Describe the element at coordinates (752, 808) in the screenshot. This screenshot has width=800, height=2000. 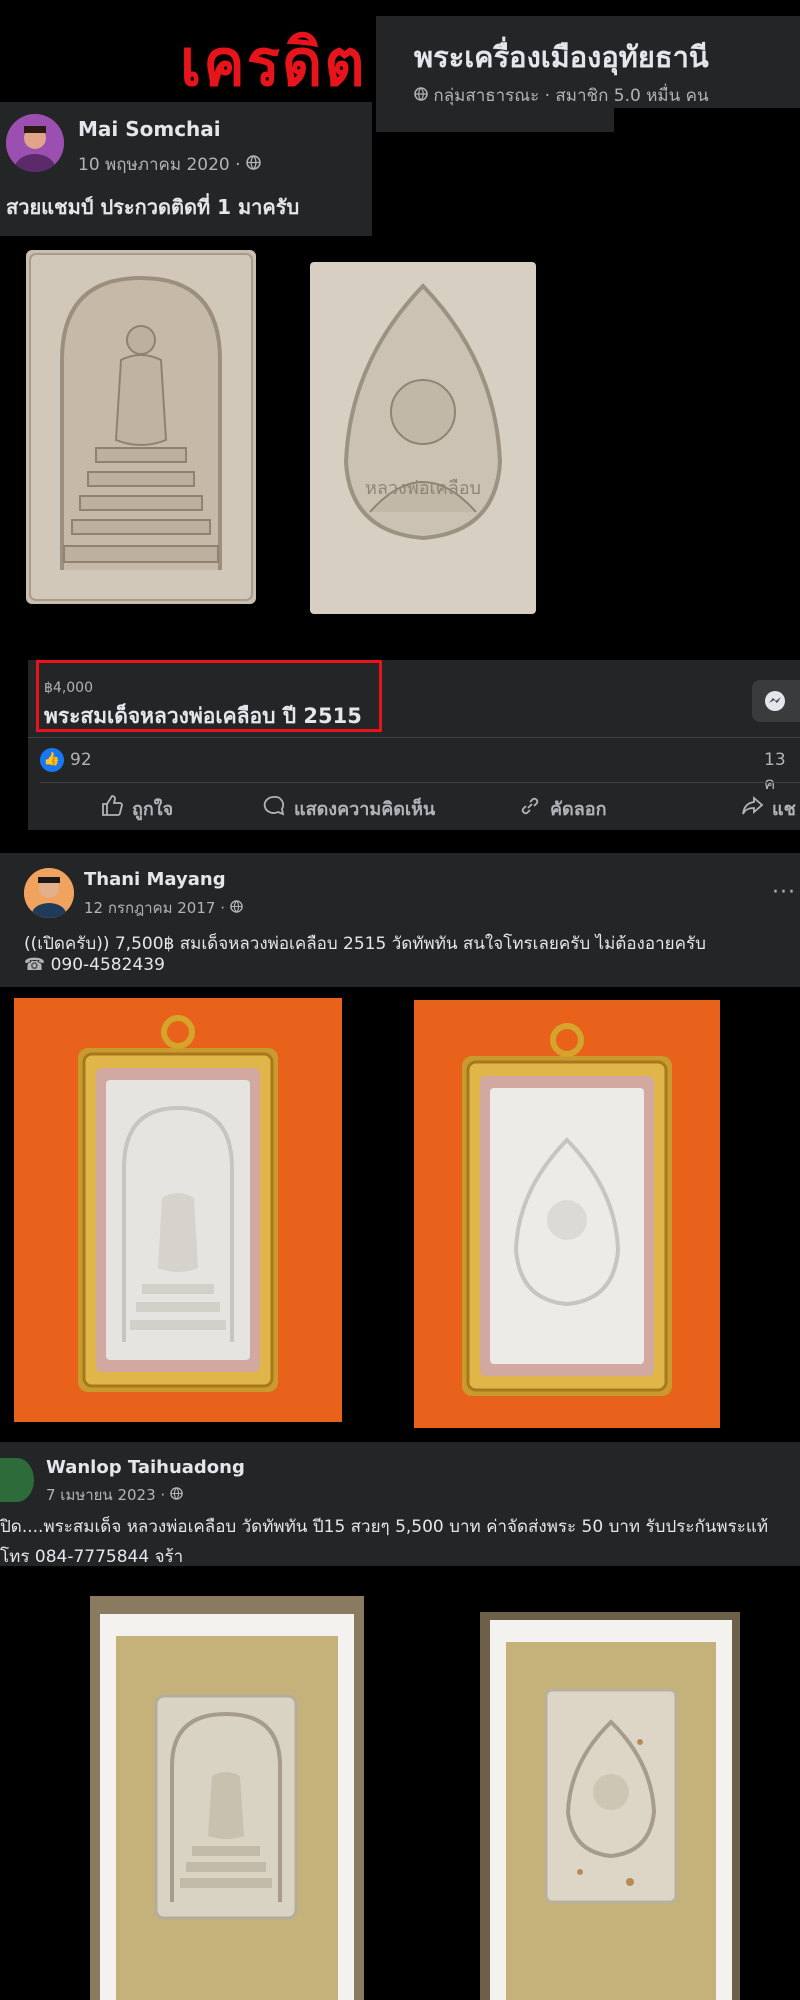
I see `share-icon` at that location.